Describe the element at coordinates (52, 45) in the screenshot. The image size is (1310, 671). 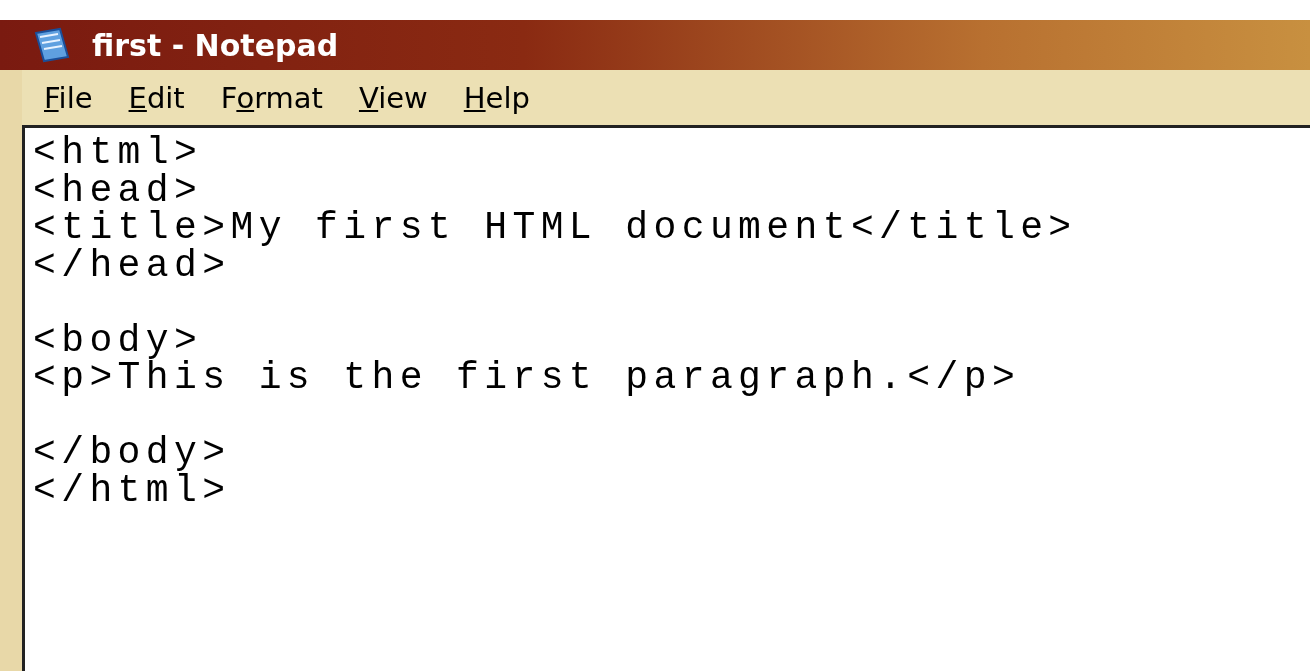
I see `notepad-icon` at that location.